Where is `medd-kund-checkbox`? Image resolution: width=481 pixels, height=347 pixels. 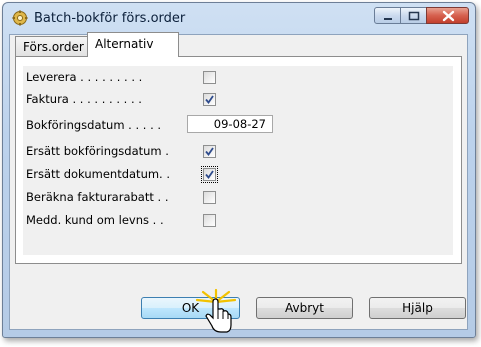
medd-kund-checkbox is located at coordinates (209, 220).